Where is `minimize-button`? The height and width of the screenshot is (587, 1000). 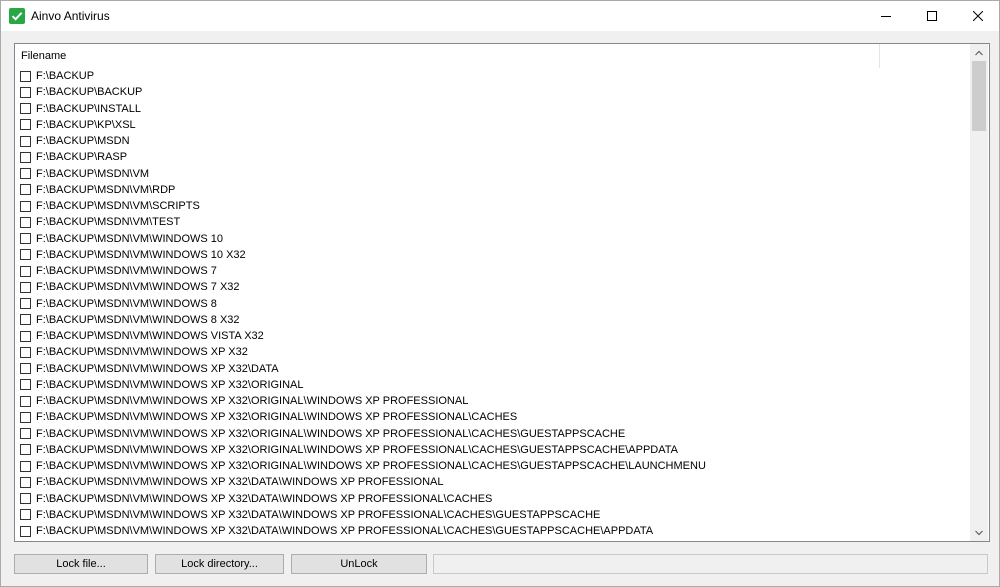
minimize-button is located at coordinates (886, 16).